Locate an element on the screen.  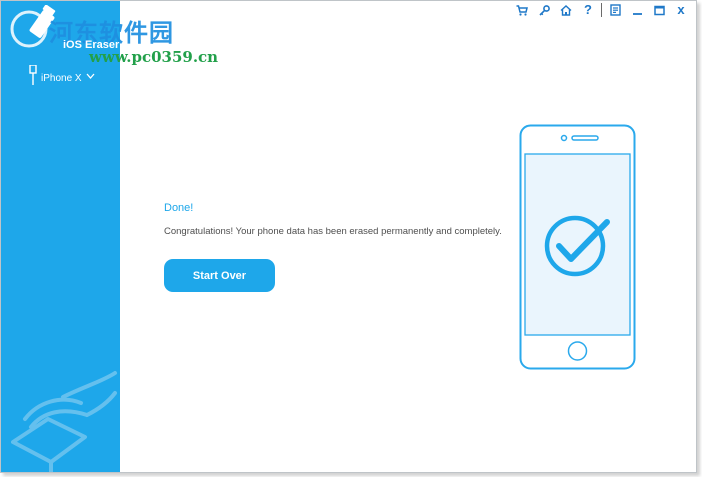
device-name: iPhone X is located at coordinates (61, 78).